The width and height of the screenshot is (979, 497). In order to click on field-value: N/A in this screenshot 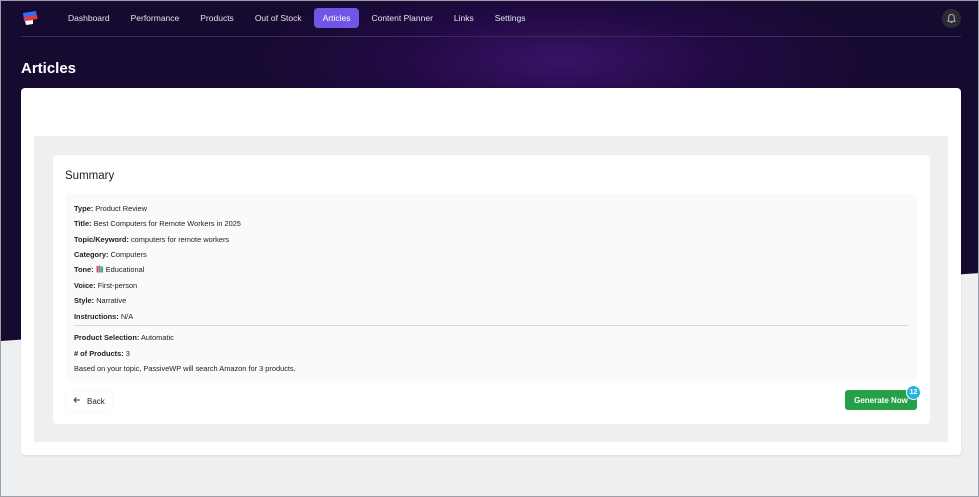, I will do `click(127, 316)`.